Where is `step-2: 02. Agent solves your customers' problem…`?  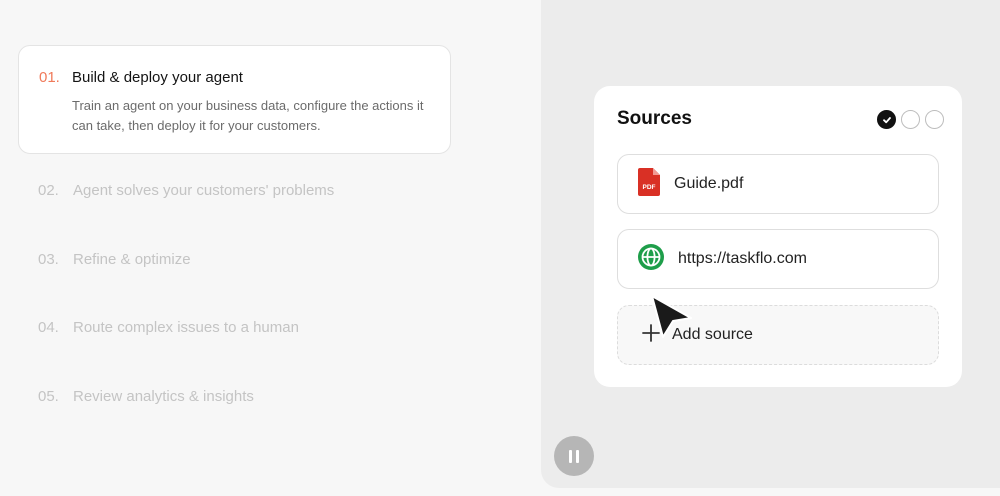
step-2: 02. Agent solves your customers' problem… is located at coordinates (234, 193).